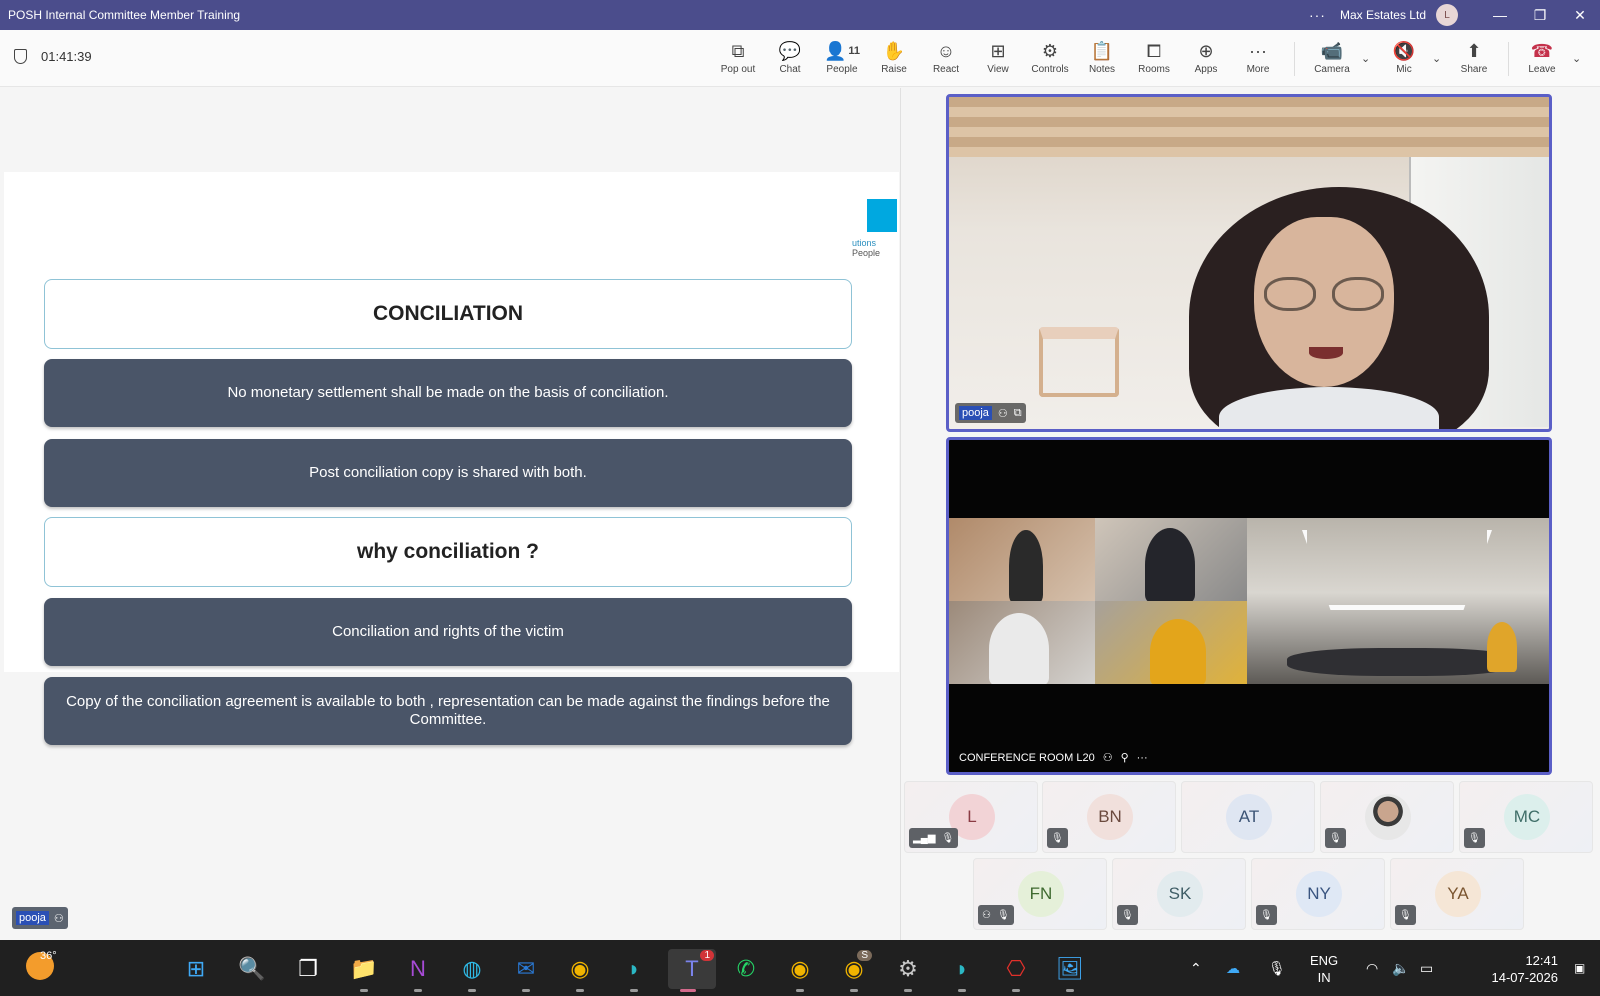  Describe the element at coordinates (1398, 601) in the screenshot. I see `feed-room-view` at that location.